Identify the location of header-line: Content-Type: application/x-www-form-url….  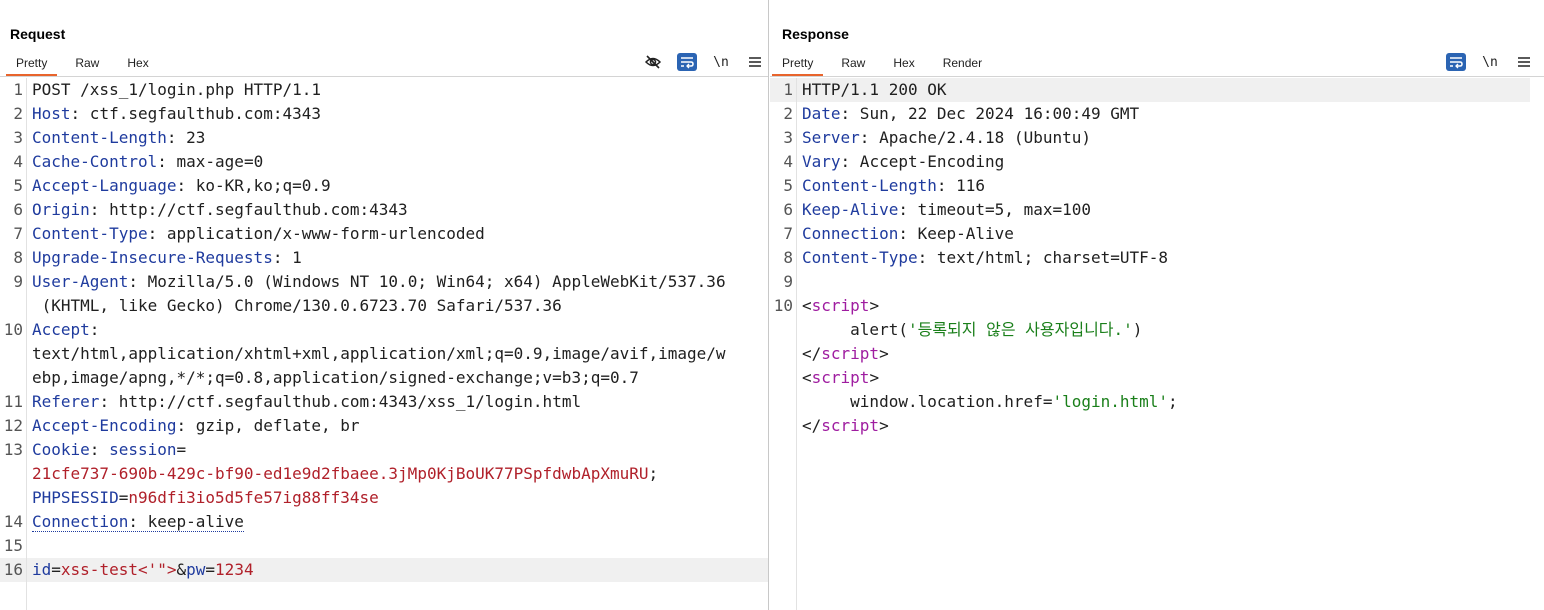
(258, 233).